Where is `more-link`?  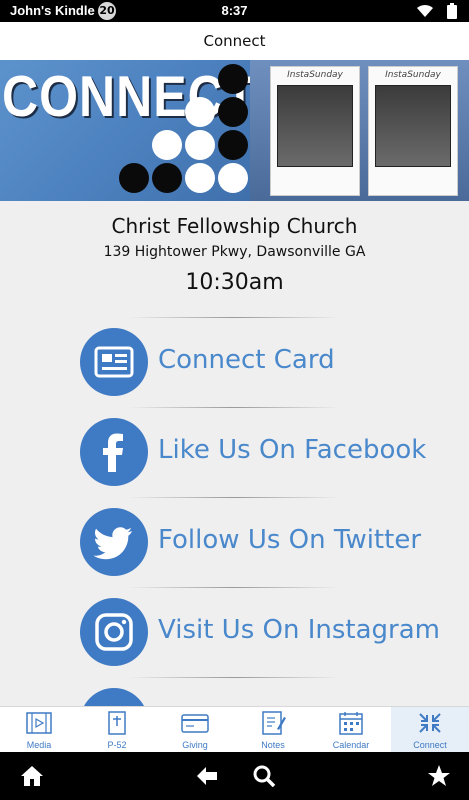
more-link is located at coordinates (268, 697).